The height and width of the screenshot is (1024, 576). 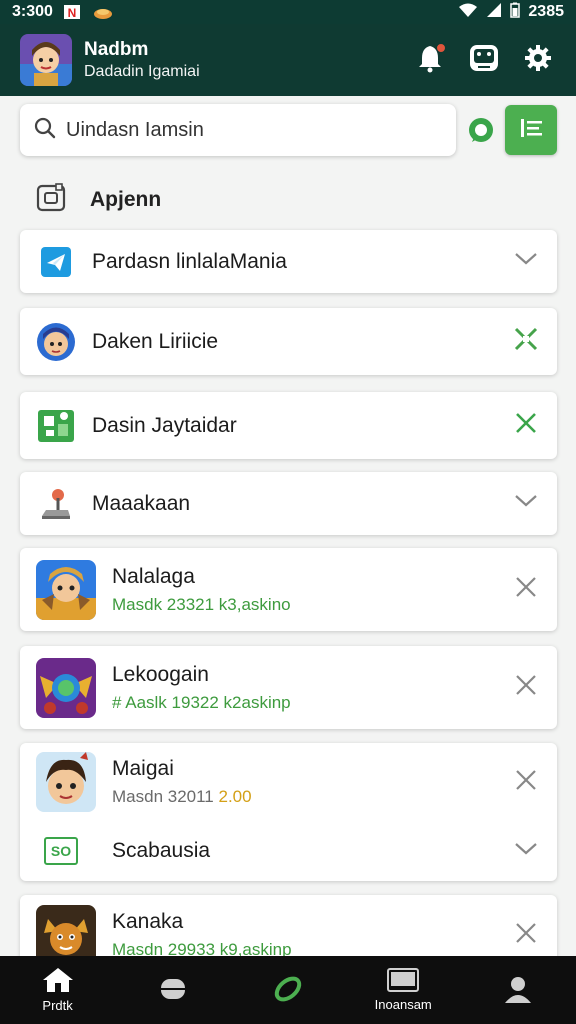 I want to click on list-item: Daken Liriicie, so click(x=288, y=341).